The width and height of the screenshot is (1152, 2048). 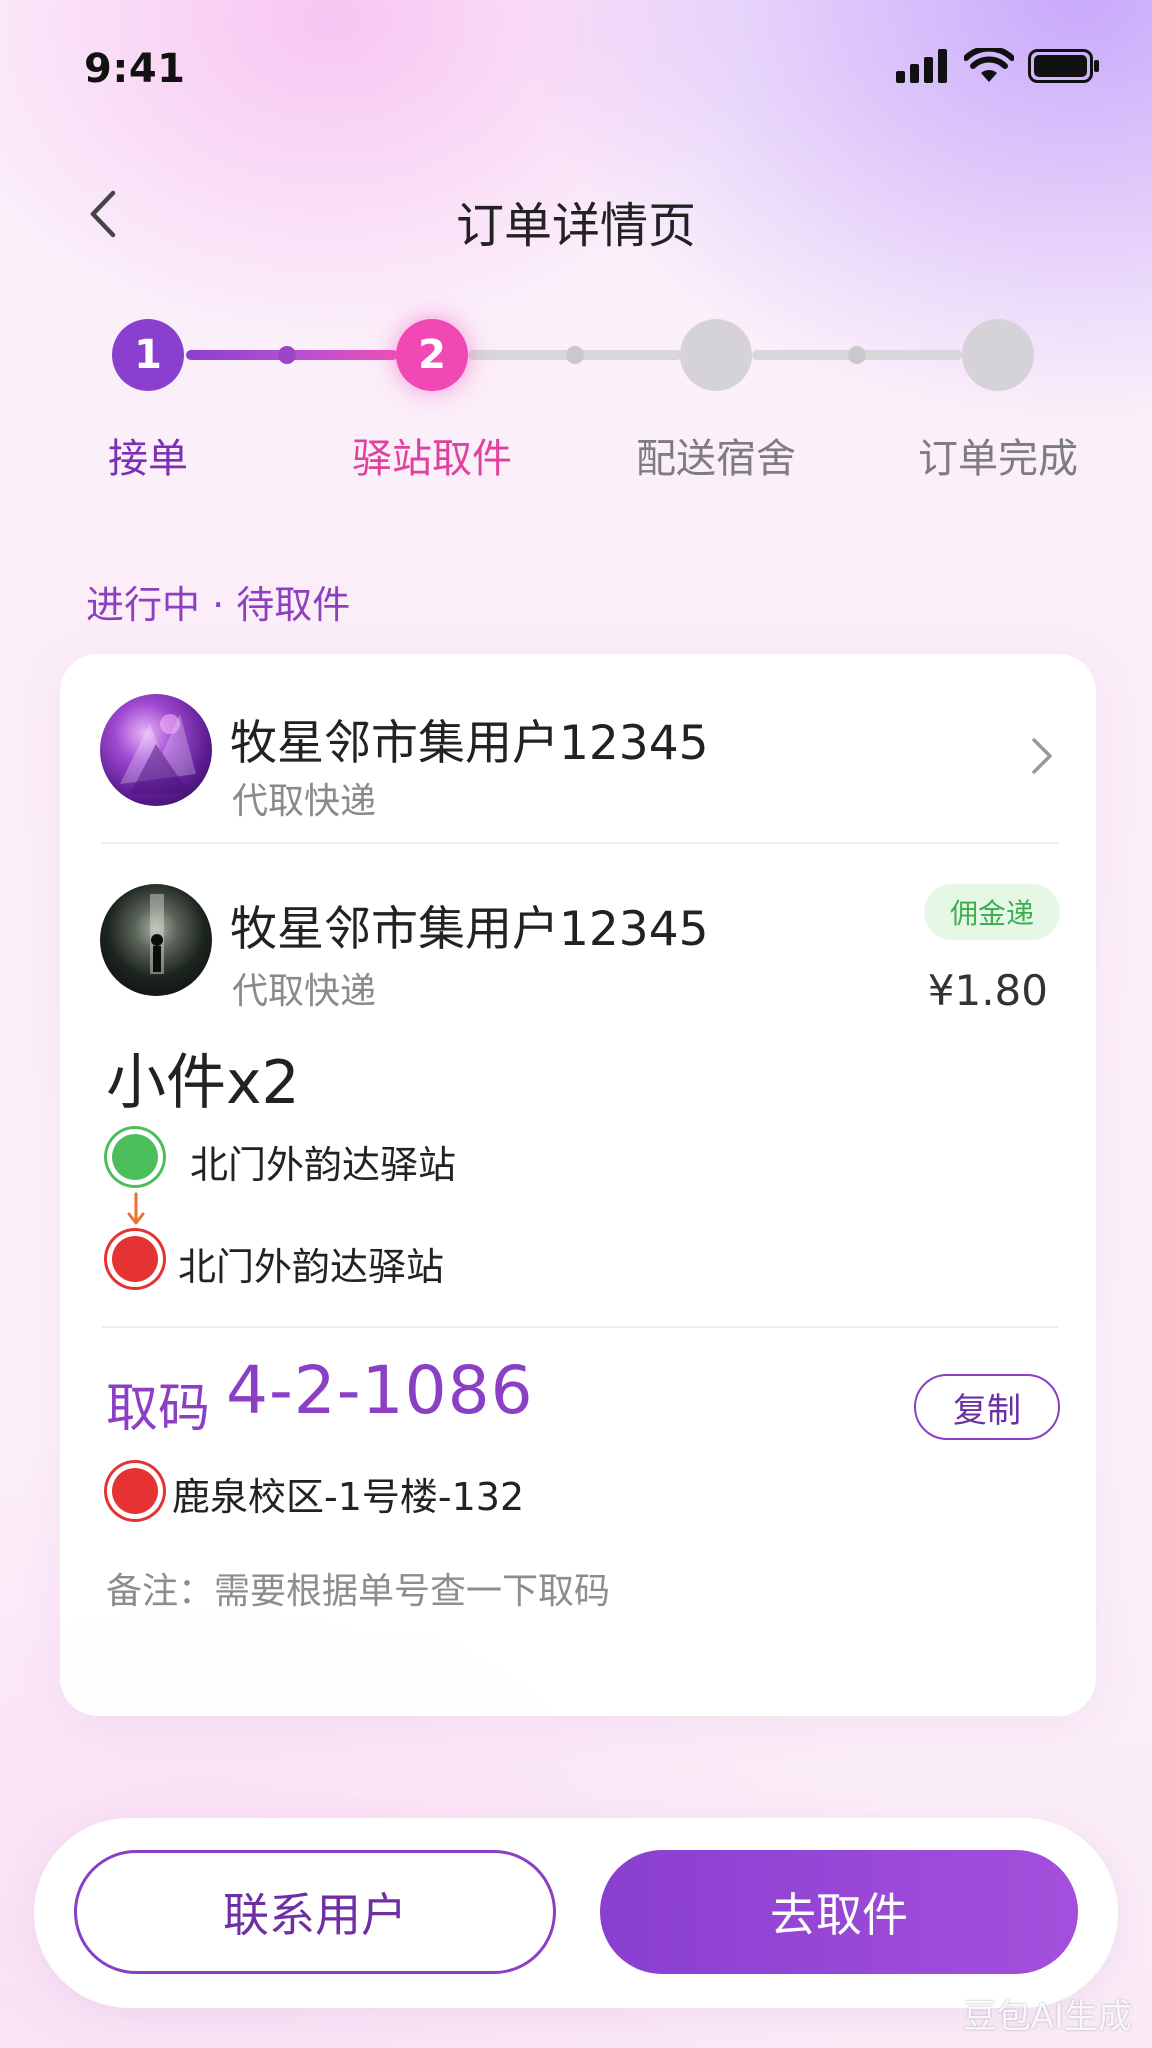 What do you see at coordinates (991, 912) in the screenshot?
I see `commission-badge: 佣金递` at bounding box center [991, 912].